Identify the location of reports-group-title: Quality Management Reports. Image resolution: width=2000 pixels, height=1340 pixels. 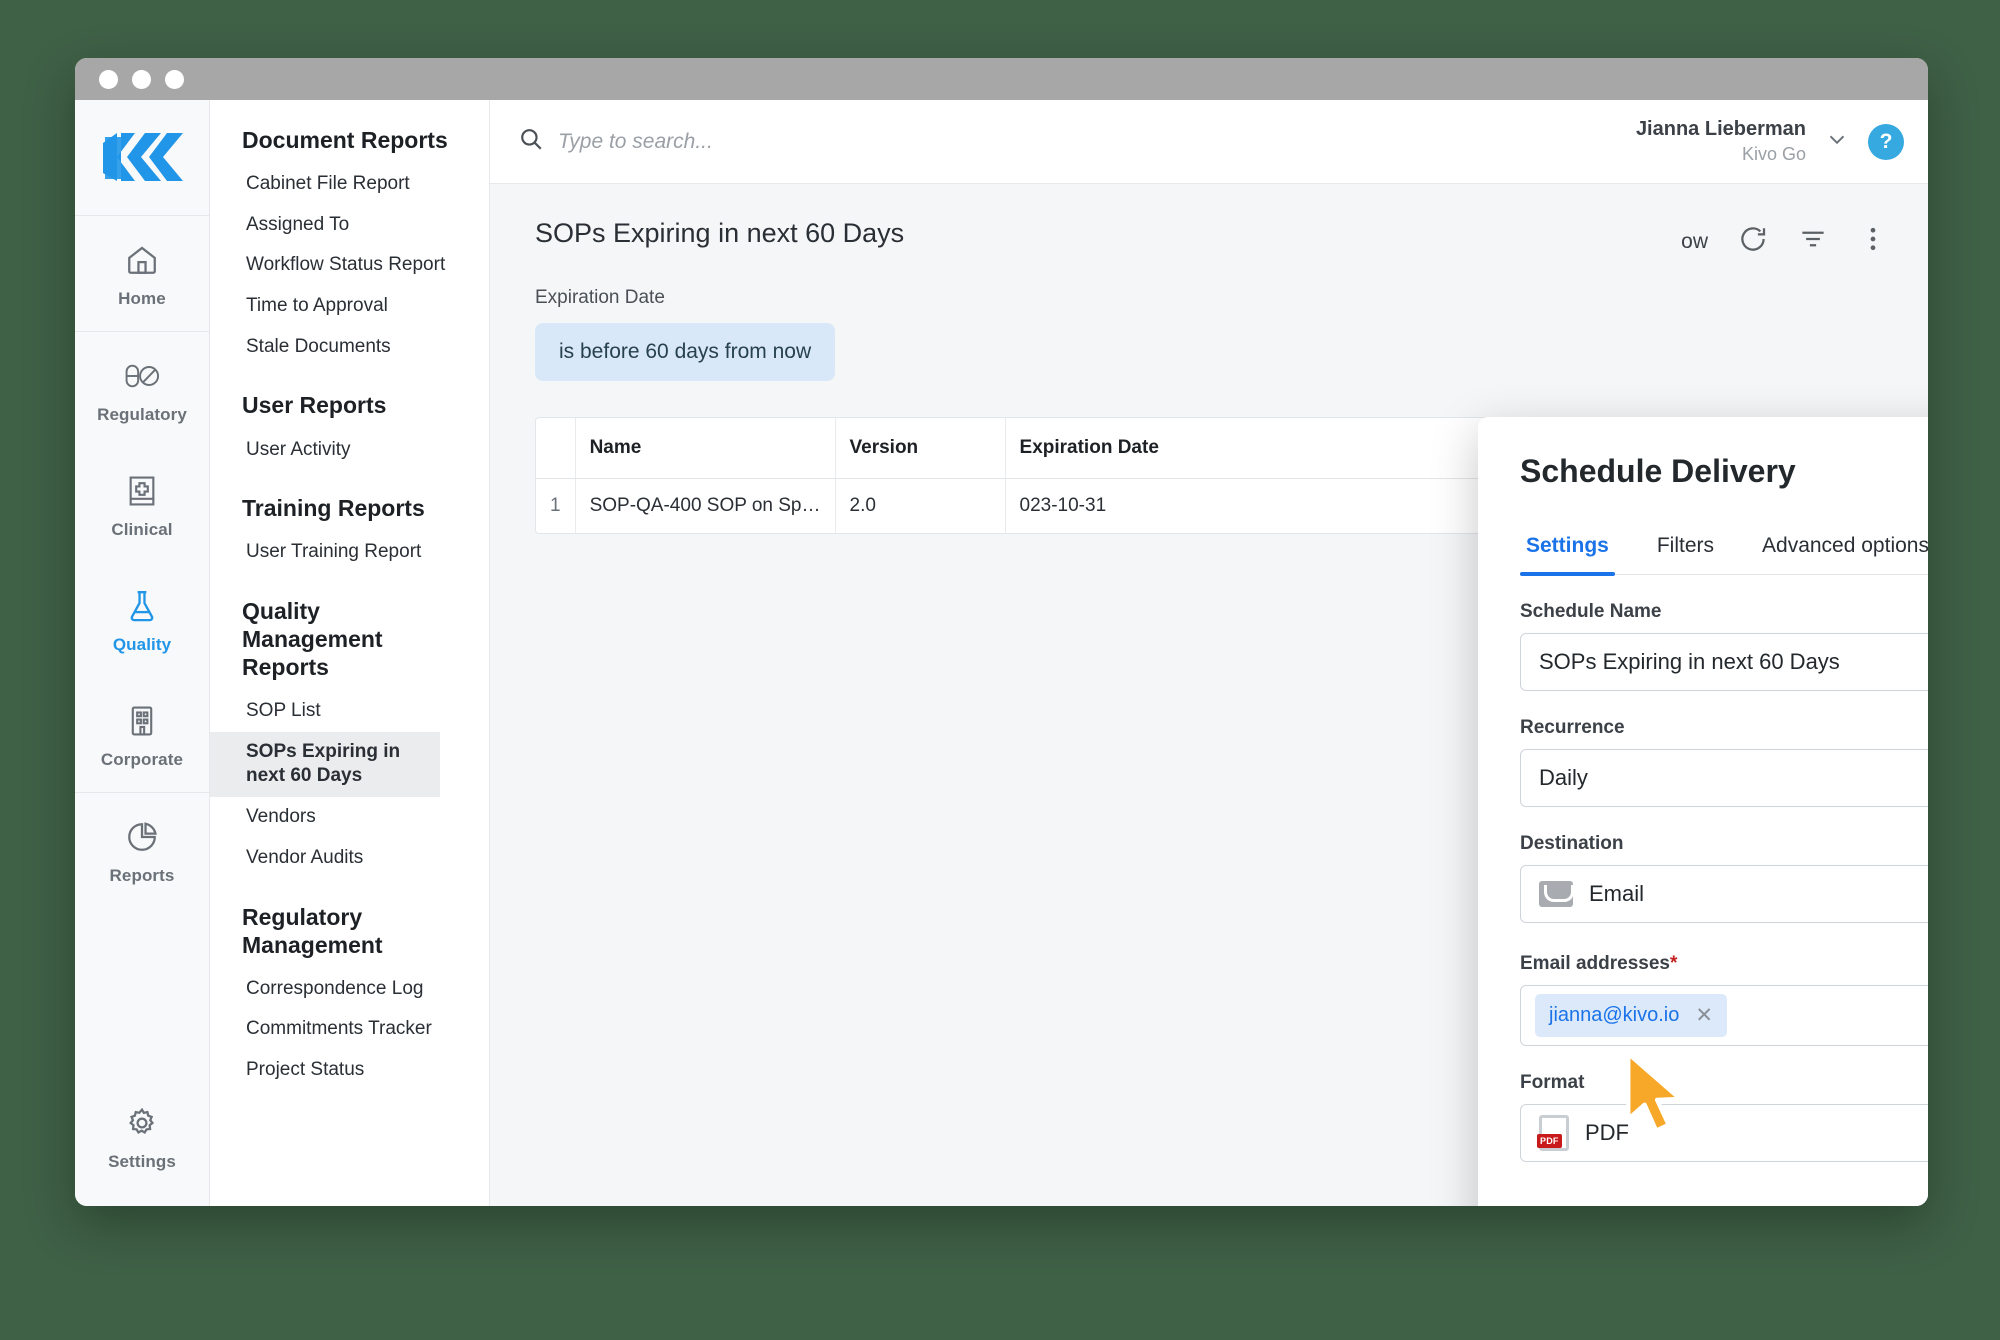
(312, 639).